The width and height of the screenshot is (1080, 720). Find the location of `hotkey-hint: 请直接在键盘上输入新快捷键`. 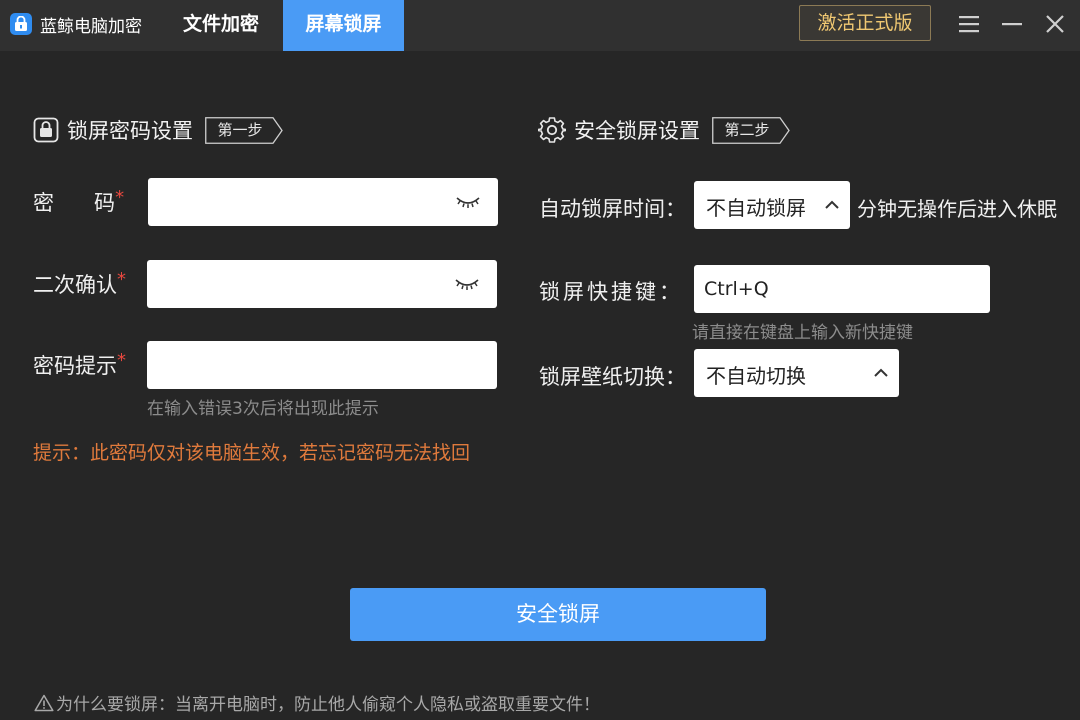

hotkey-hint: 请直接在键盘上输入新快捷键 is located at coordinates (802, 333).